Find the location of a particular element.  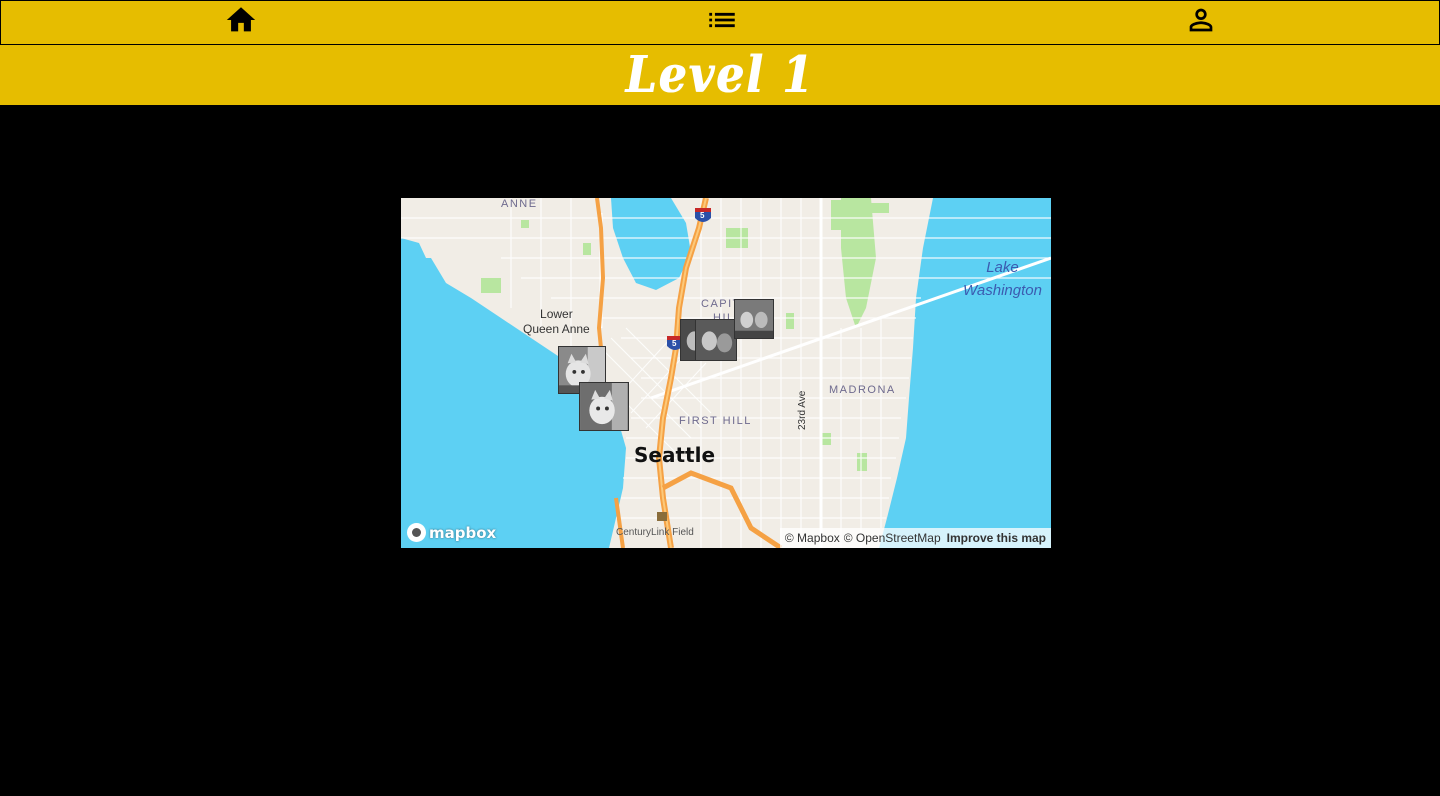

list-button is located at coordinates (722, 20).